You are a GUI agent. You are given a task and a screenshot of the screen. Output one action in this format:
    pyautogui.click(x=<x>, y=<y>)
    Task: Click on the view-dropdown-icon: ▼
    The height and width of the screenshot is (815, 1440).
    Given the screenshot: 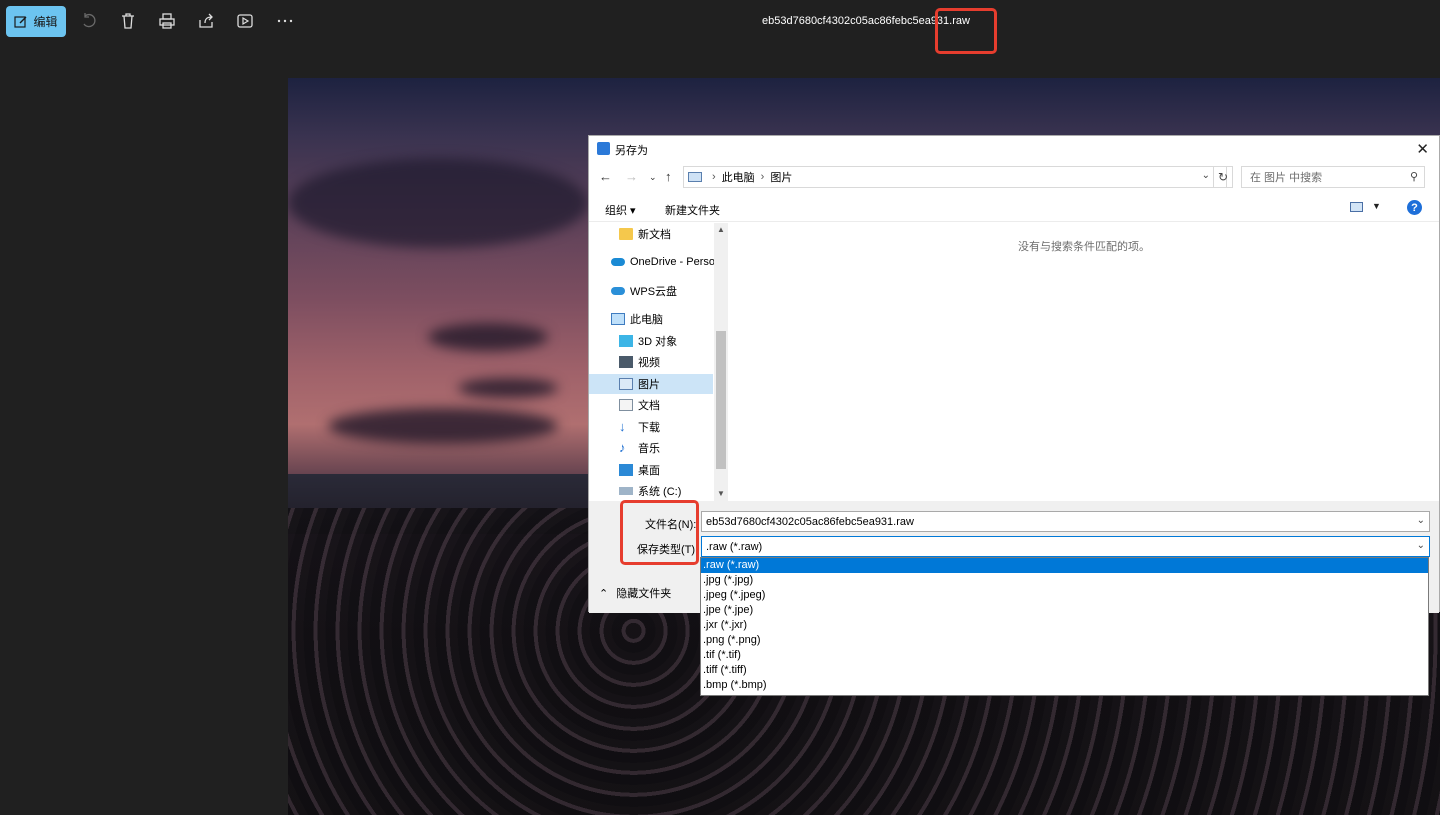 What is the action you would take?
    pyautogui.click(x=1376, y=206)
    